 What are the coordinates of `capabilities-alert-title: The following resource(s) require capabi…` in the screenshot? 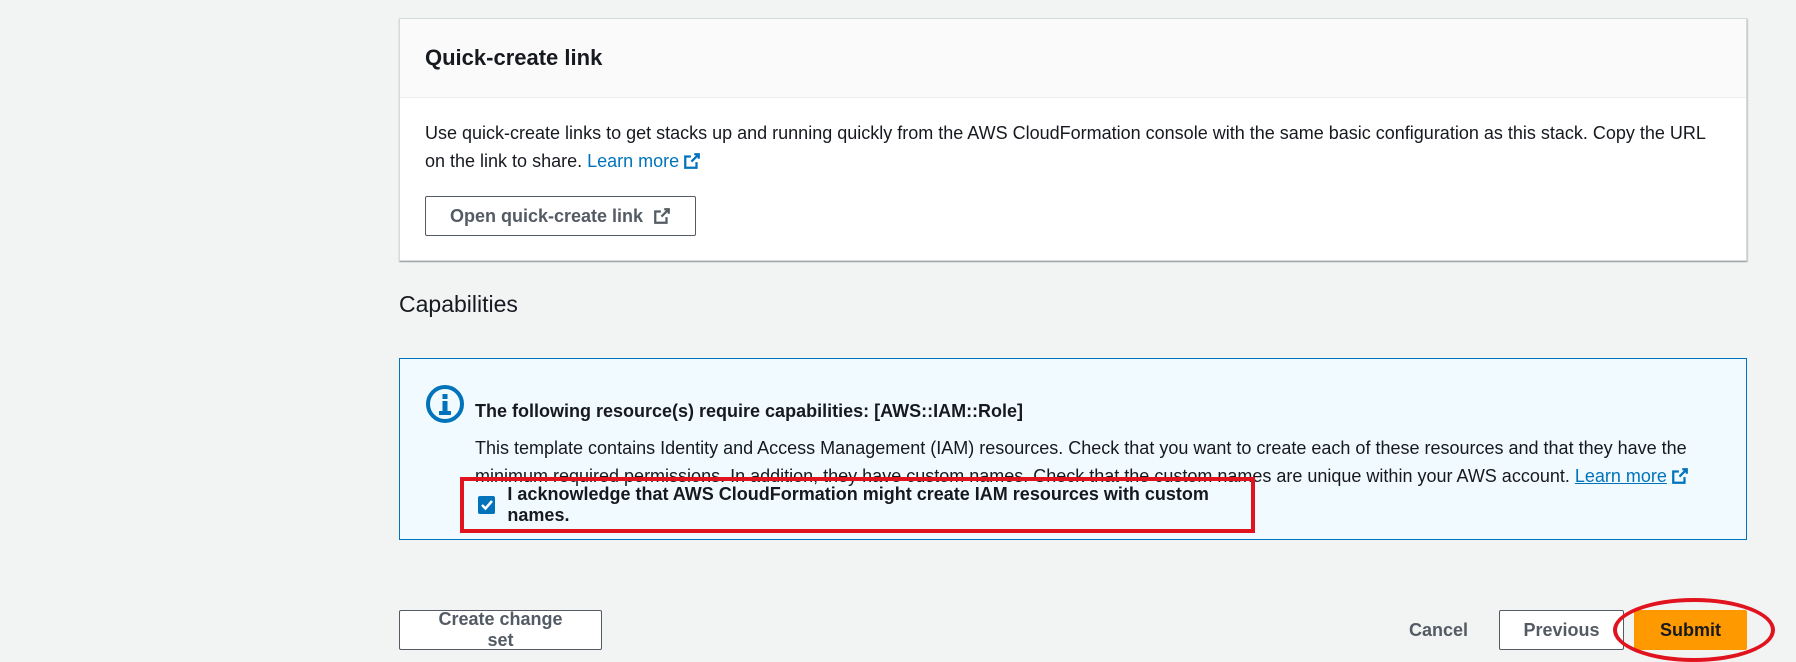 It's located at (749, 411).